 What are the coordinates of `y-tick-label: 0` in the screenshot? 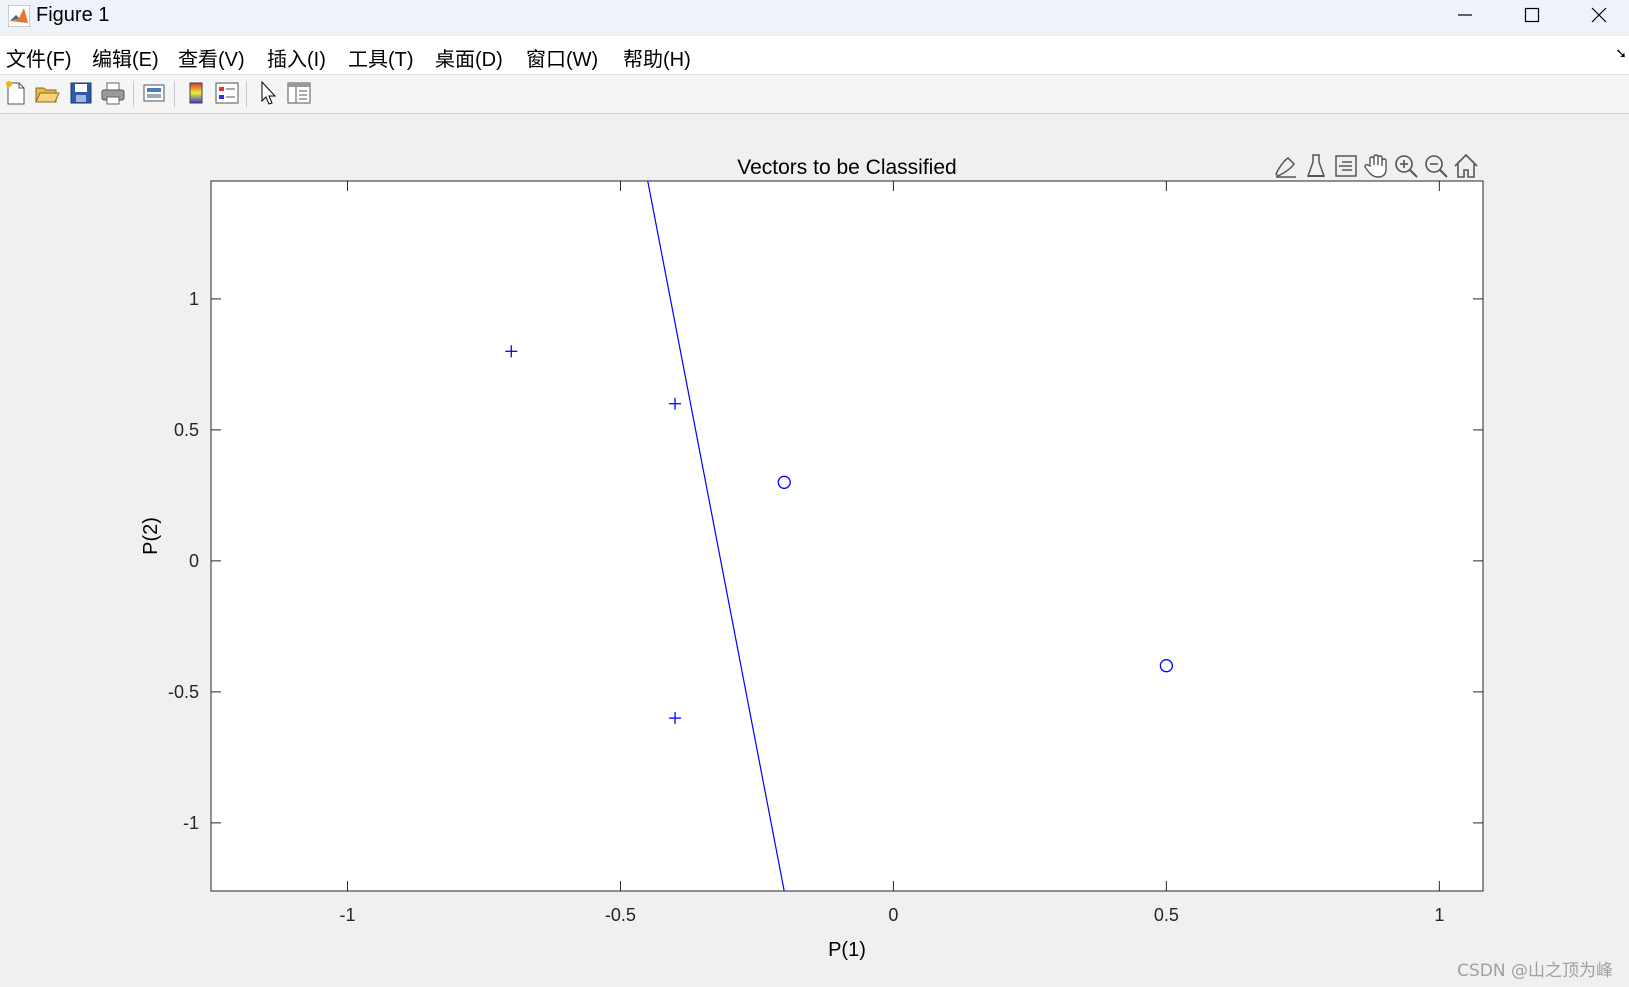 It's located at (194, 561).